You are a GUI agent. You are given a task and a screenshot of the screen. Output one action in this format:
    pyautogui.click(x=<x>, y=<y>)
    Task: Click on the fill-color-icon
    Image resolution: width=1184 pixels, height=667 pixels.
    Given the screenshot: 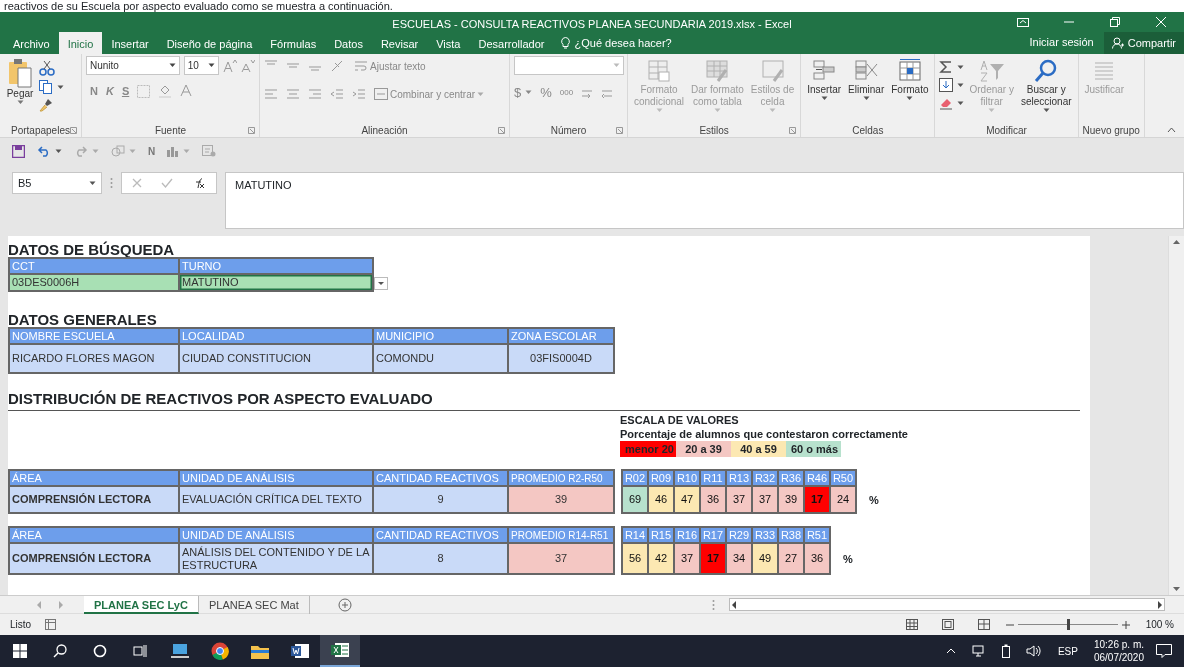 What is the action you would take?
    pyautogui.click(x=165, y=91)
    